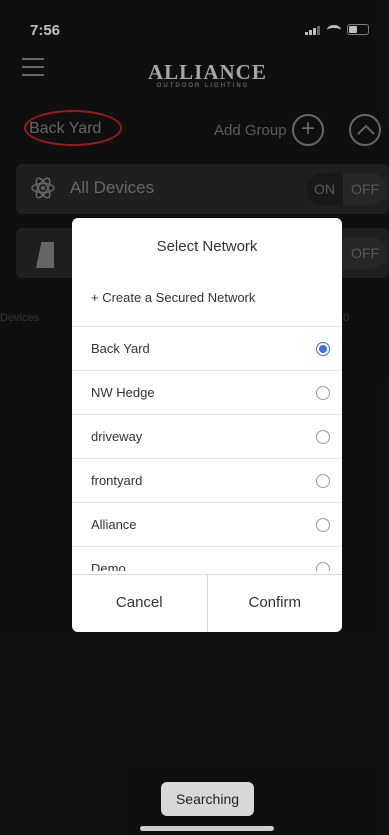  I want to click on network-item: NW Hedge, so click(207, 392).